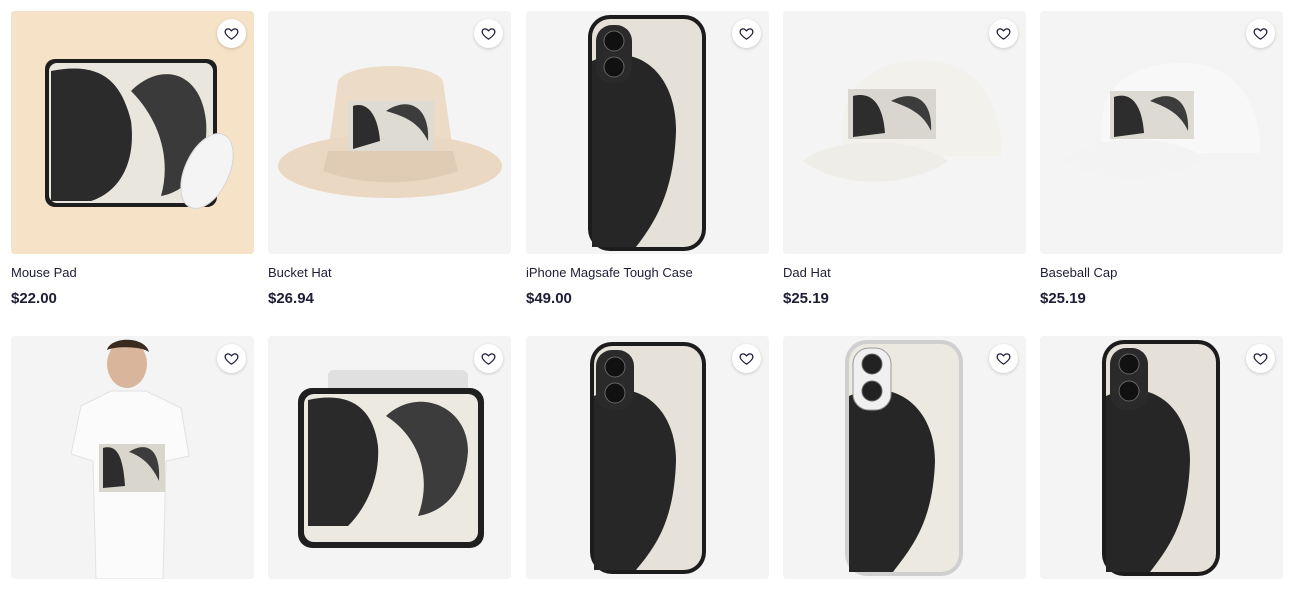  I want to click on product-card-laptop-sleeve, so click(389, 457).